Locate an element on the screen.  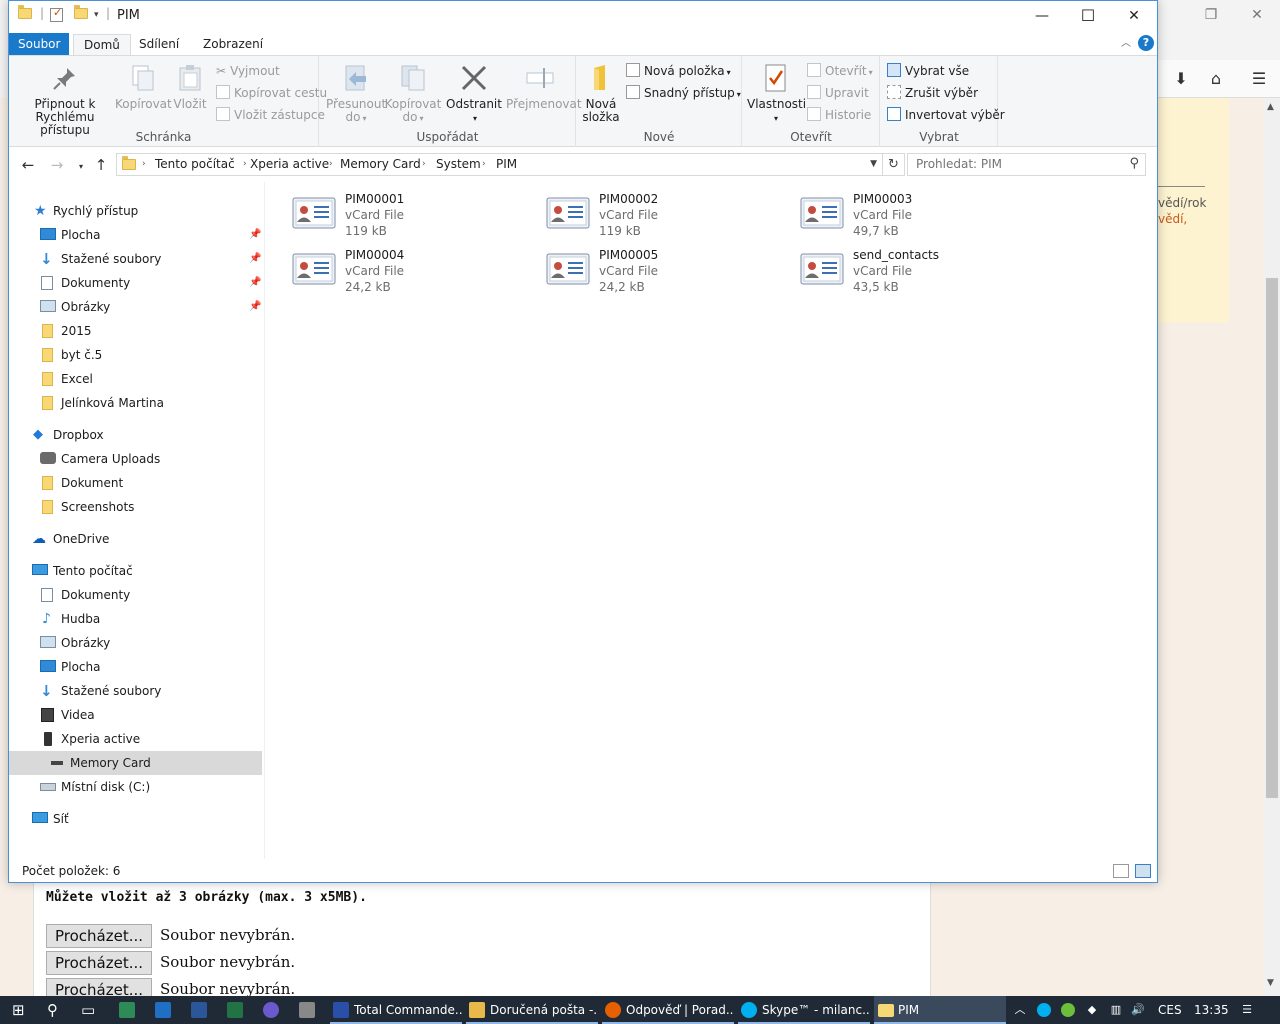
taskbar-explorer-pim: PIM is located at coordinates (940, 1010).